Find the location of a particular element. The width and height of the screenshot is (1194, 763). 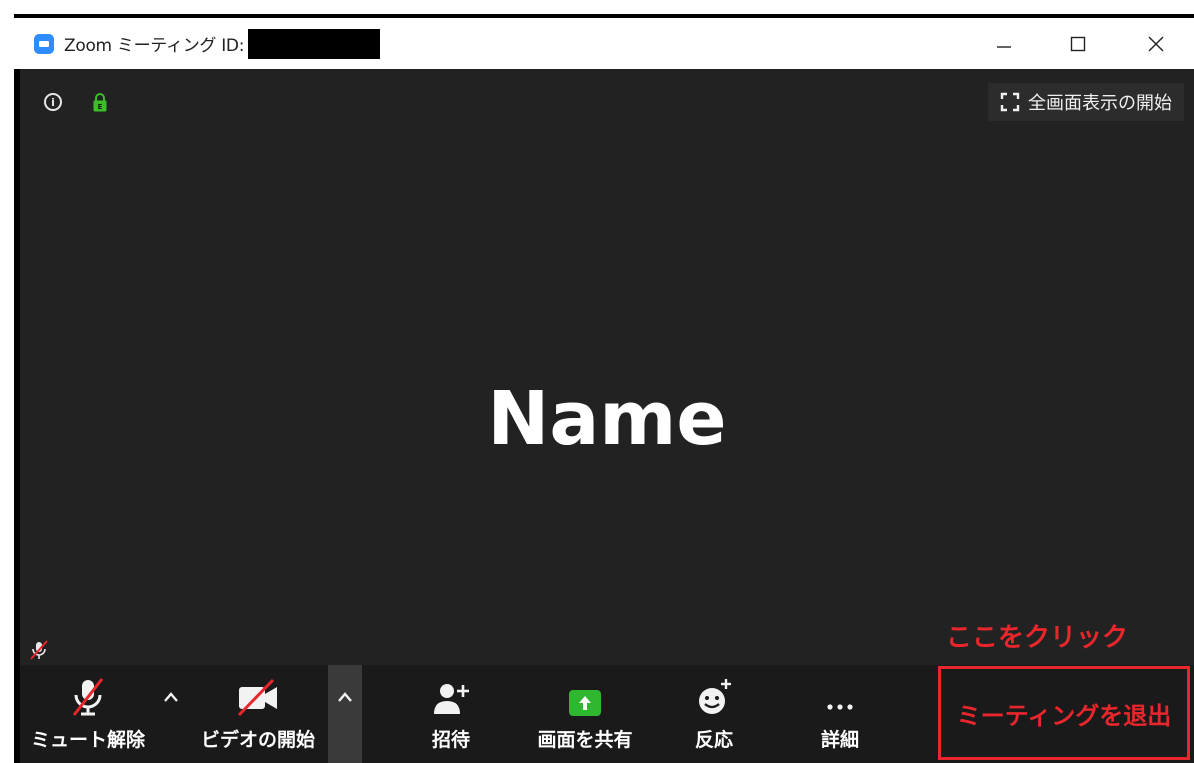

smiley-plus-icon is located at coordinates (715, 696).